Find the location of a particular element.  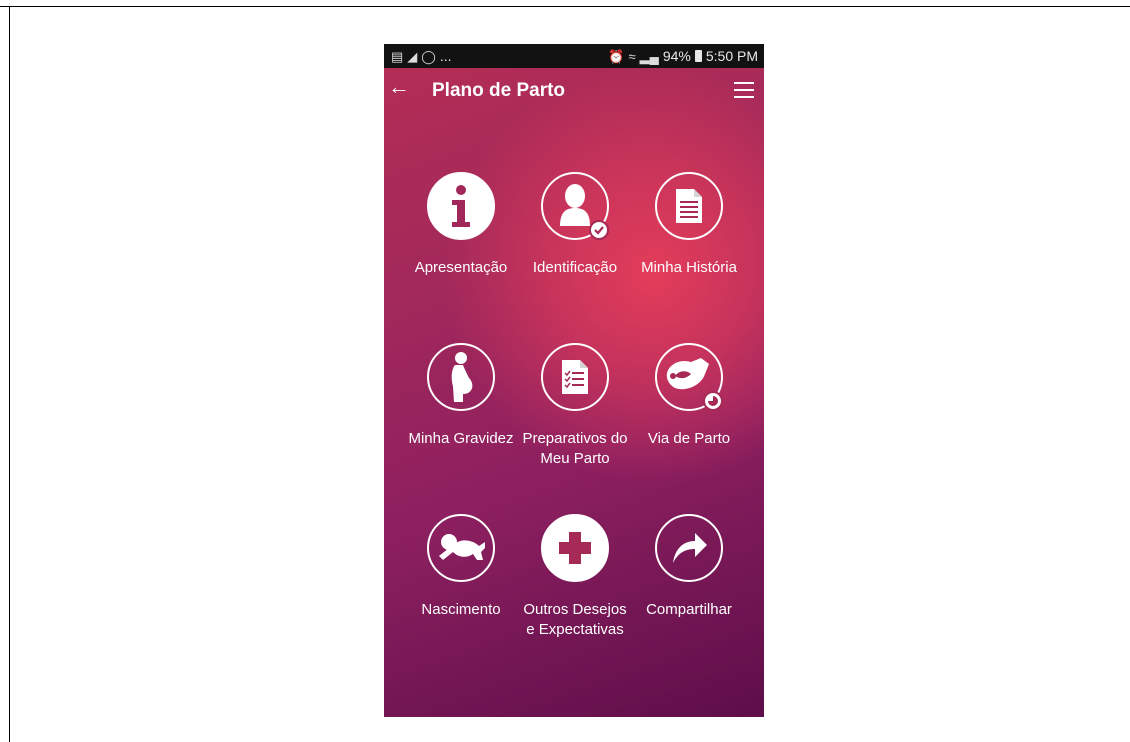

pregnant-woman-icon is located at coordinates (461, 377).